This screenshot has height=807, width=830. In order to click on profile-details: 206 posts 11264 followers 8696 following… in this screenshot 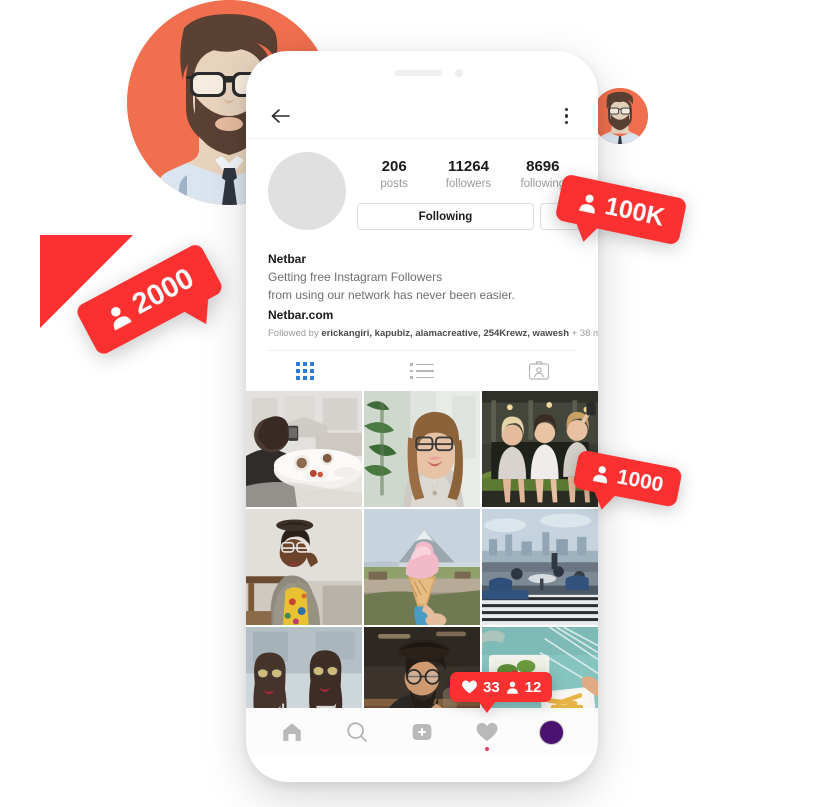, I will do `click(463, 191)`.